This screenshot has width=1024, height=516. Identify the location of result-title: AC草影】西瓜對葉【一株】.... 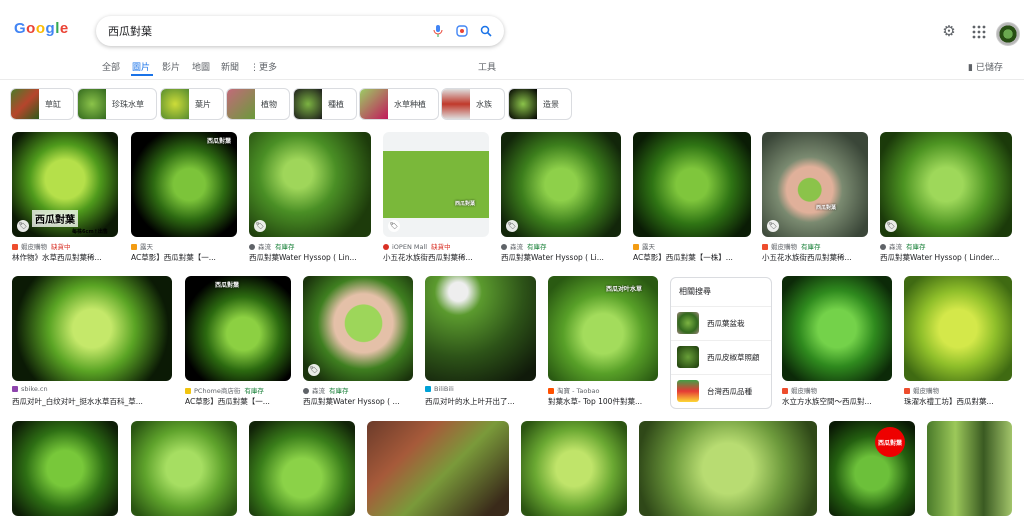
(692, 257).